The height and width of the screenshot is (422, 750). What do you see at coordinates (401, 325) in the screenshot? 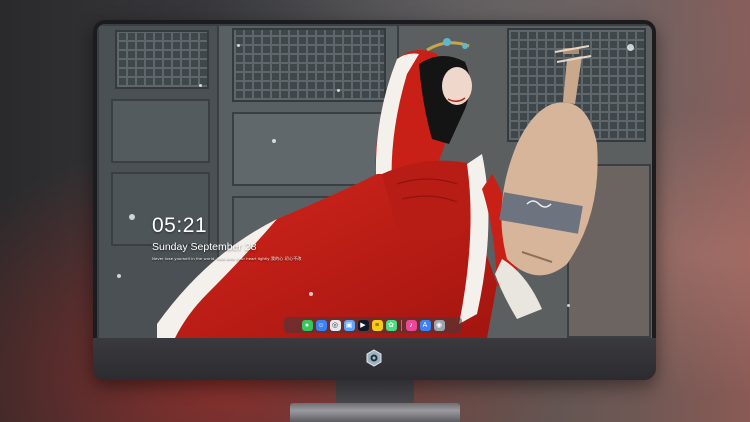
I see `dock-separator` at bounding box center [401, 325].